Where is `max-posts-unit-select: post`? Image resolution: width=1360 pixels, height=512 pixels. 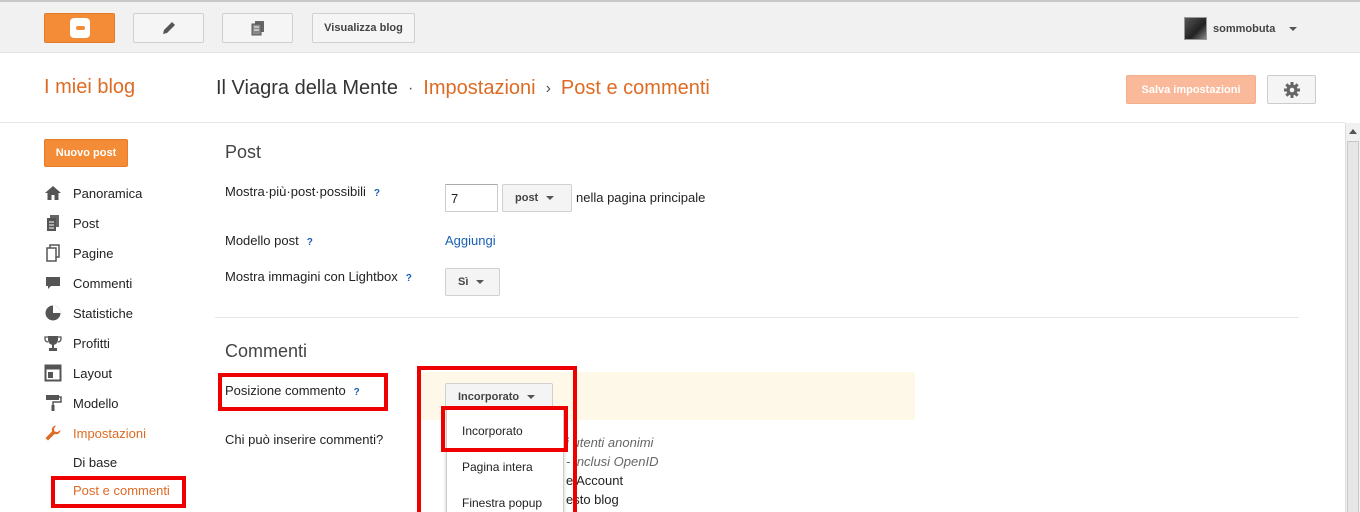
max-posts-unit-select: post is located at coordinates (537, 198).